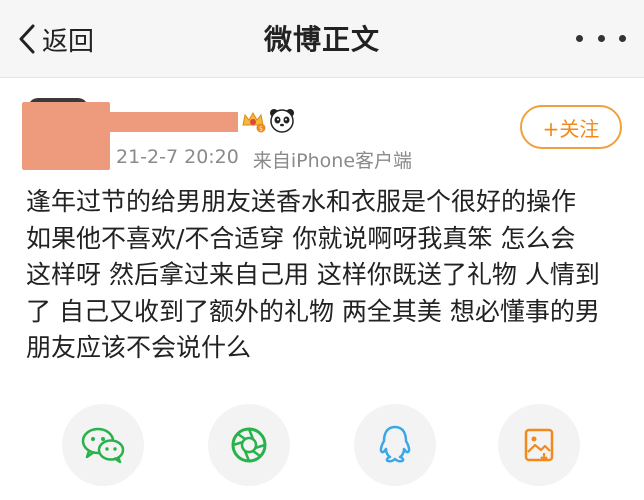 The height and width of the screenshot is (500, 644). What do you see at coordinates (173, 122) in the screenshot?
I see `username-redacted` at bounding box center [173, 122].